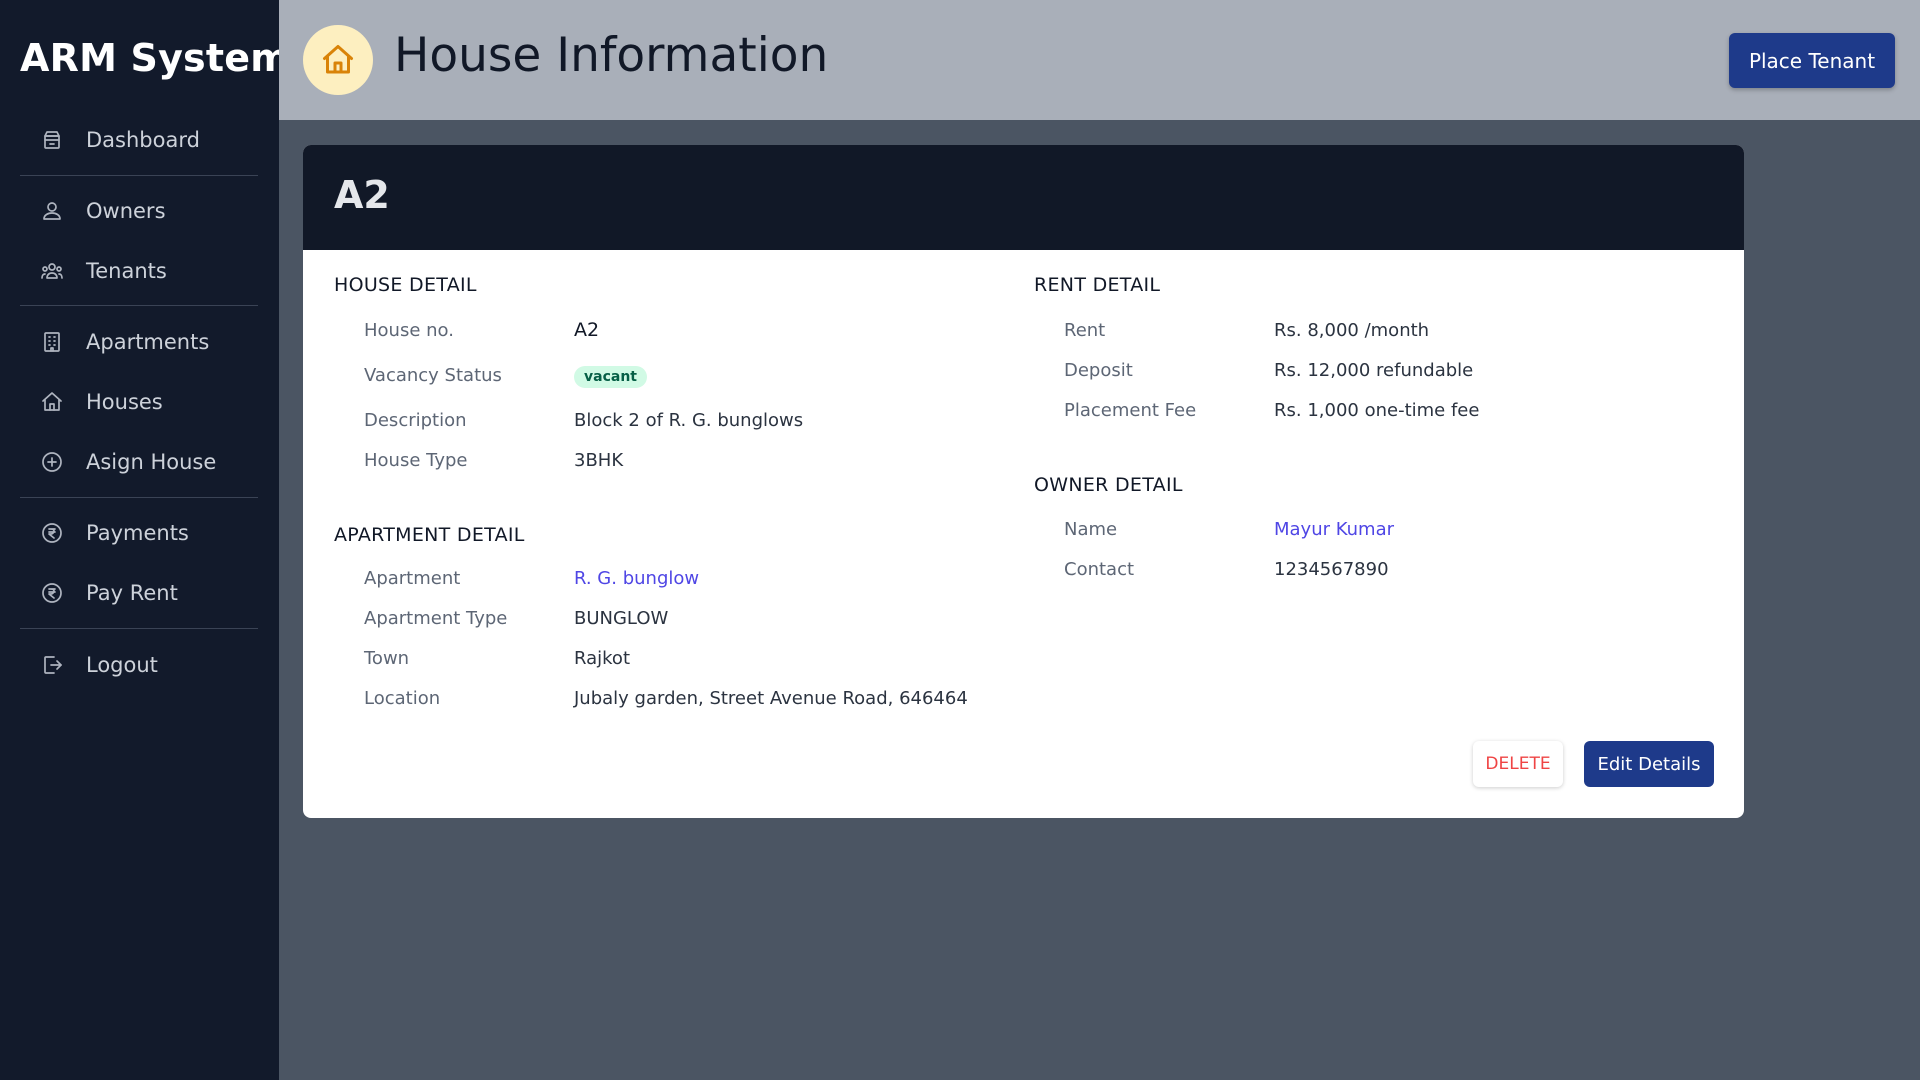 This screenshot has height=1080, width=1920. I want to click on sidebar-item-pay-rent: Pay Rent, so click(139, 593).